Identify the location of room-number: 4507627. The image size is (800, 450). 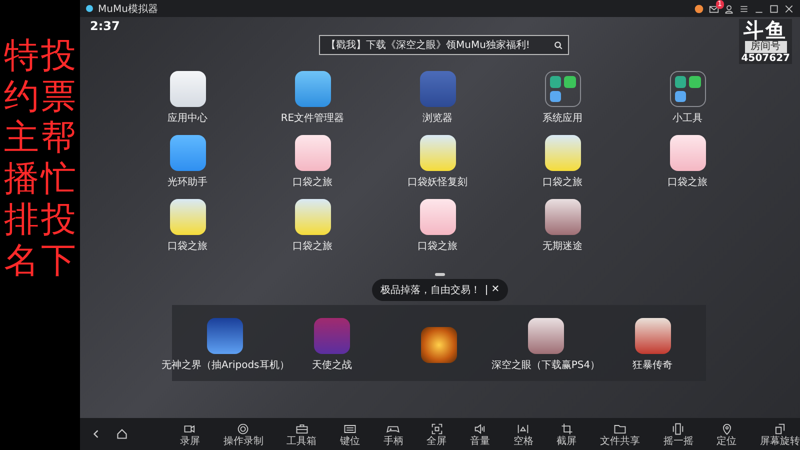
(765, 58).